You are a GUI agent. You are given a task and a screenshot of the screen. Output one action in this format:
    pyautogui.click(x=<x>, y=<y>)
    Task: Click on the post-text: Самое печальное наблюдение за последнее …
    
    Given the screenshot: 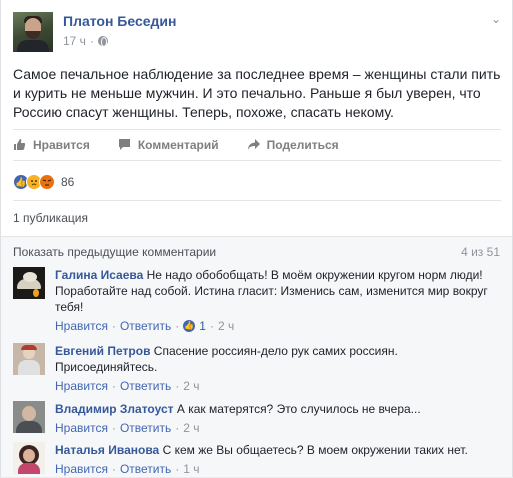 What is the action you would take?
    pyautogui.click(x=257, y=93)
    